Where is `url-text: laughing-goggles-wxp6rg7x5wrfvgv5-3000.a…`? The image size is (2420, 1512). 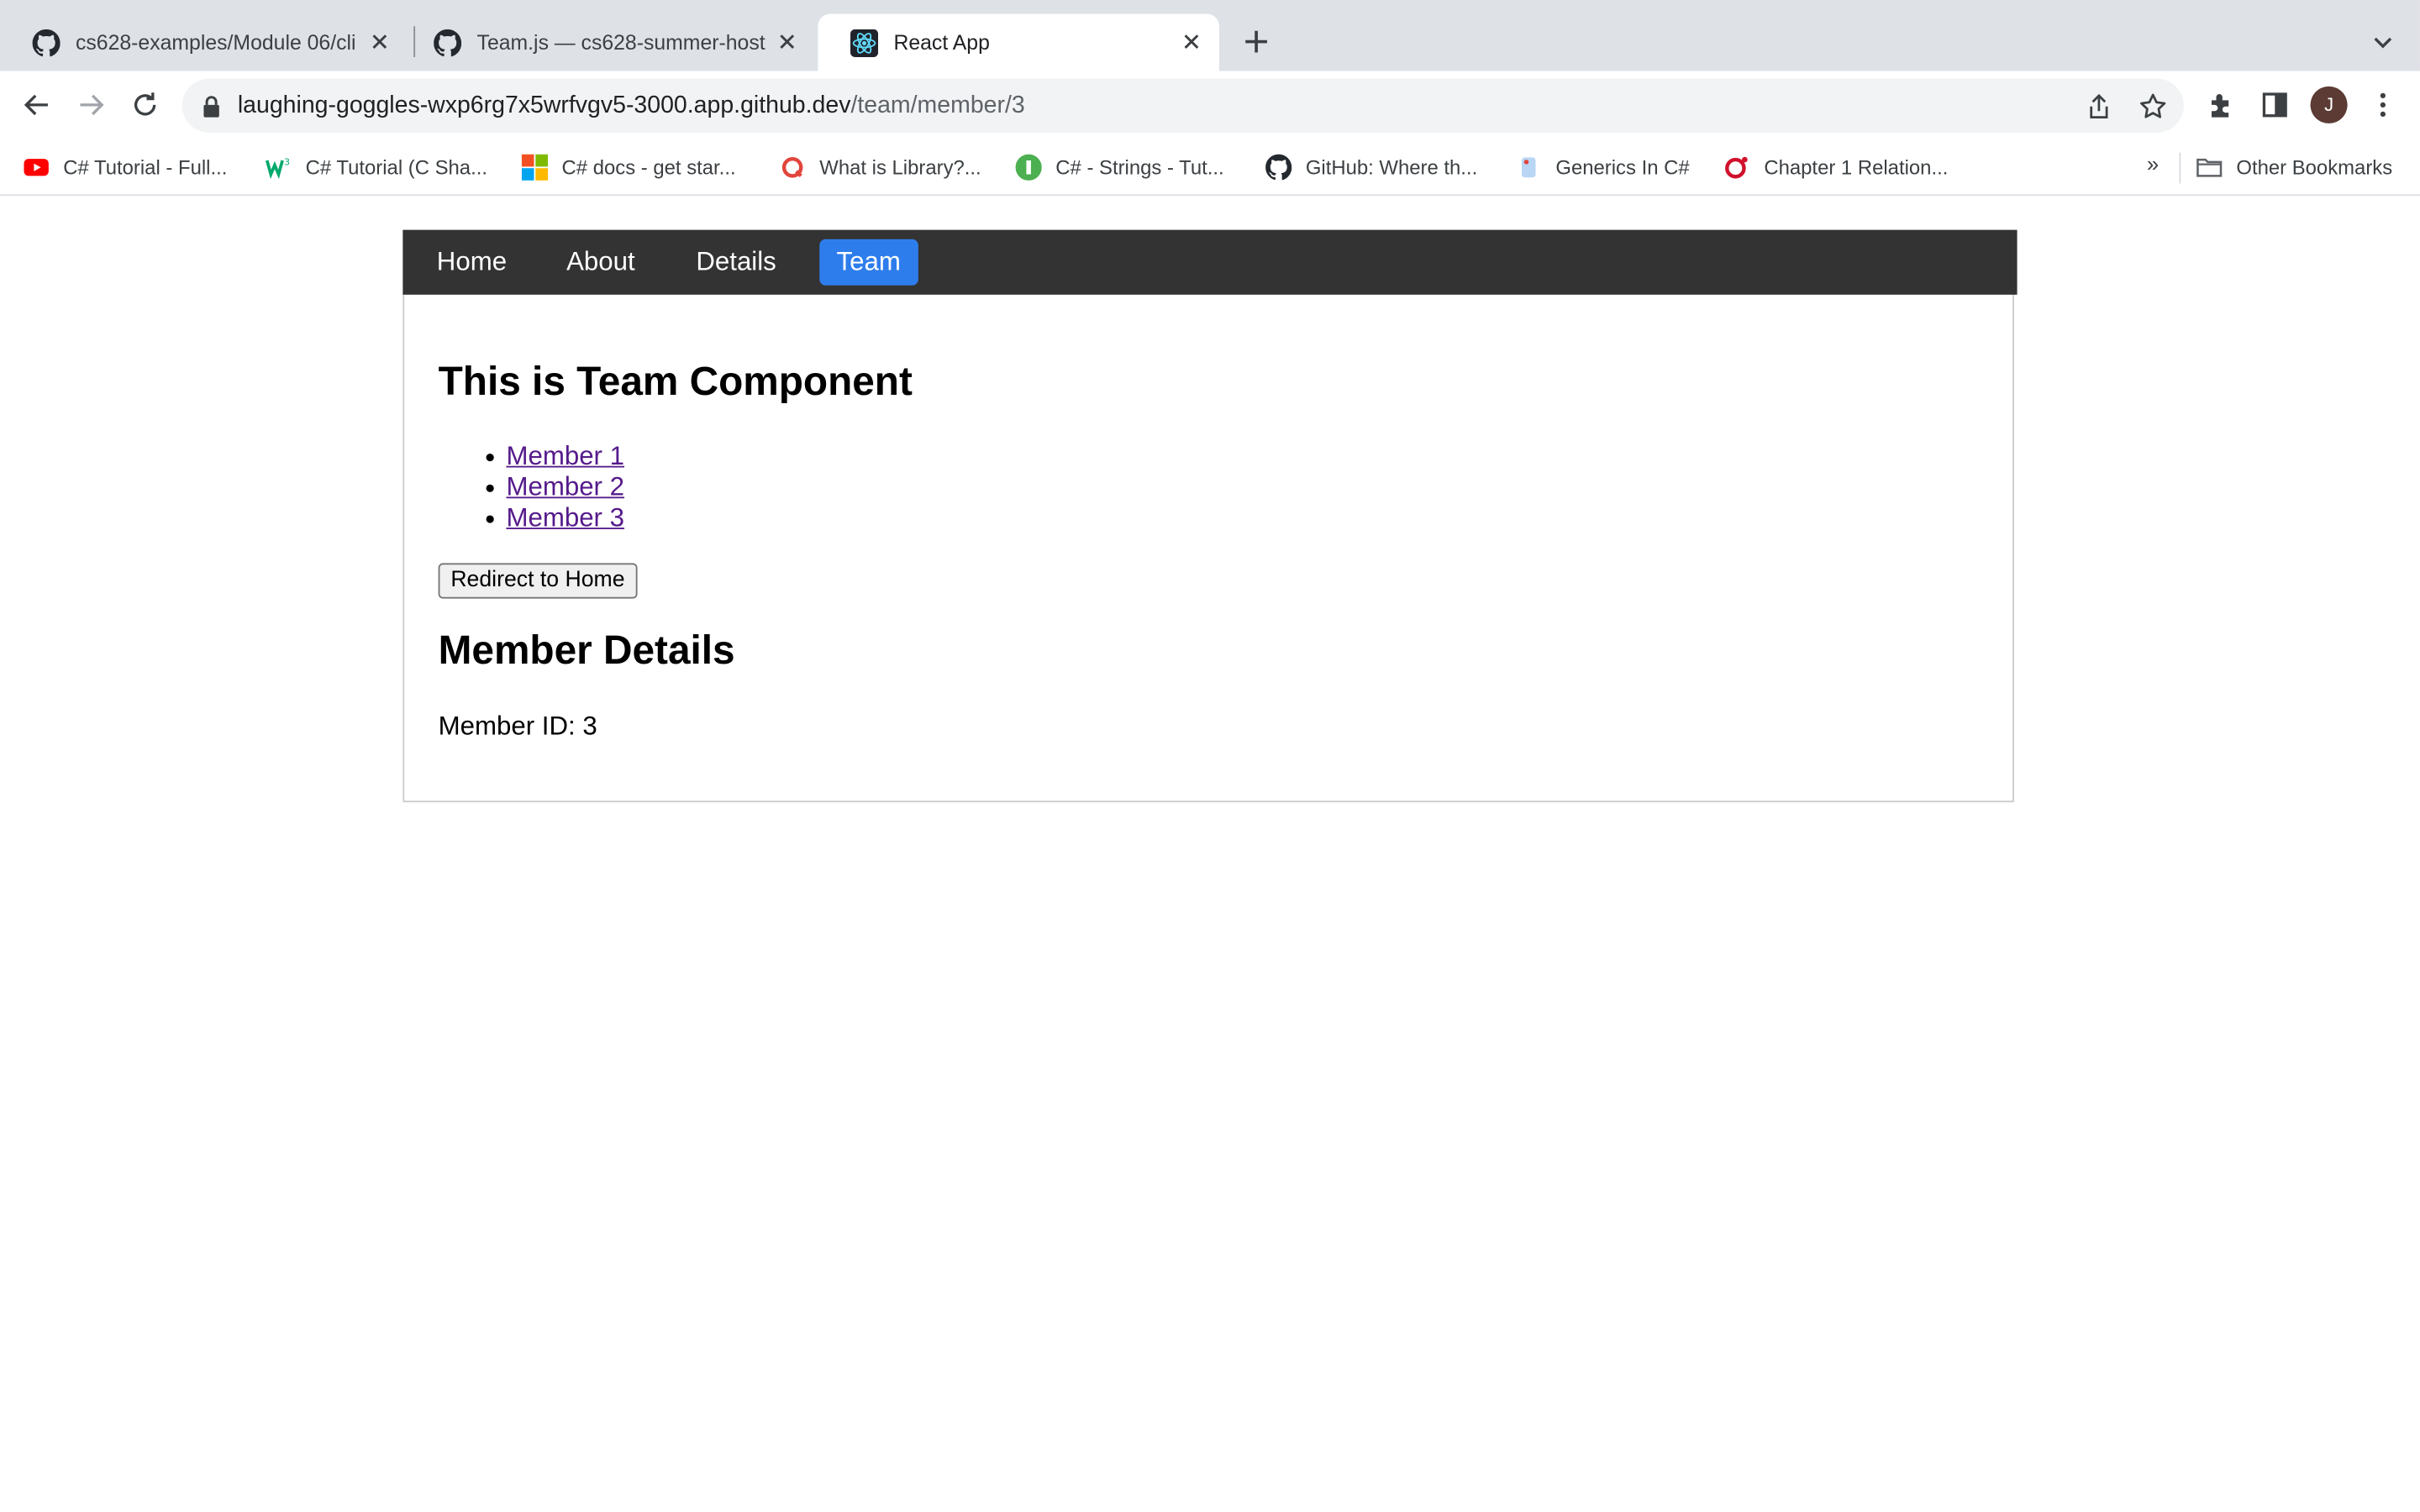 url-text: laughing-goggles-wxp6rg7x5wrfvgv5-3000.a… is located at coordinates (631, 106).